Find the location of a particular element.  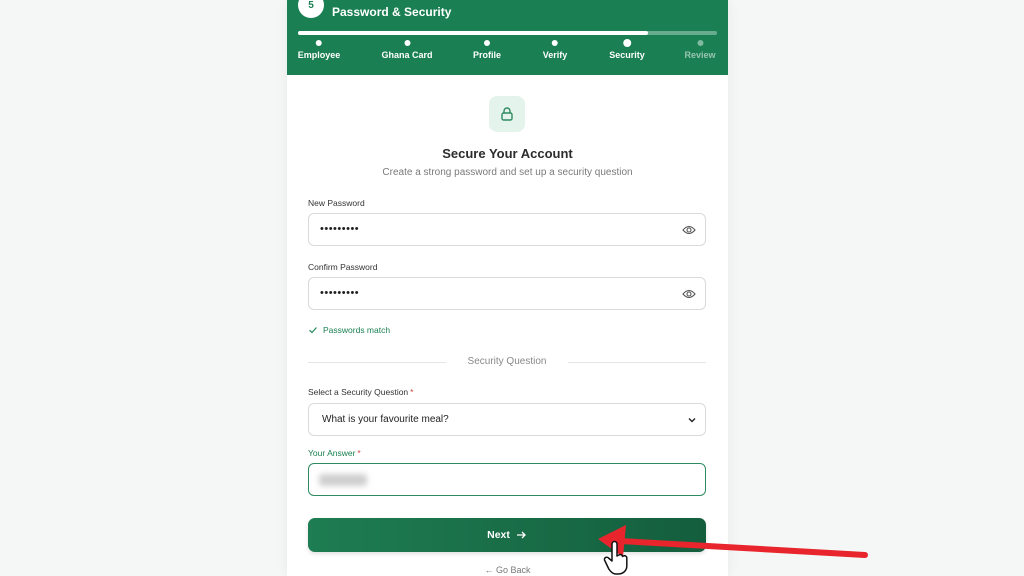

step-review: Review is located at coordinates (700, 50).